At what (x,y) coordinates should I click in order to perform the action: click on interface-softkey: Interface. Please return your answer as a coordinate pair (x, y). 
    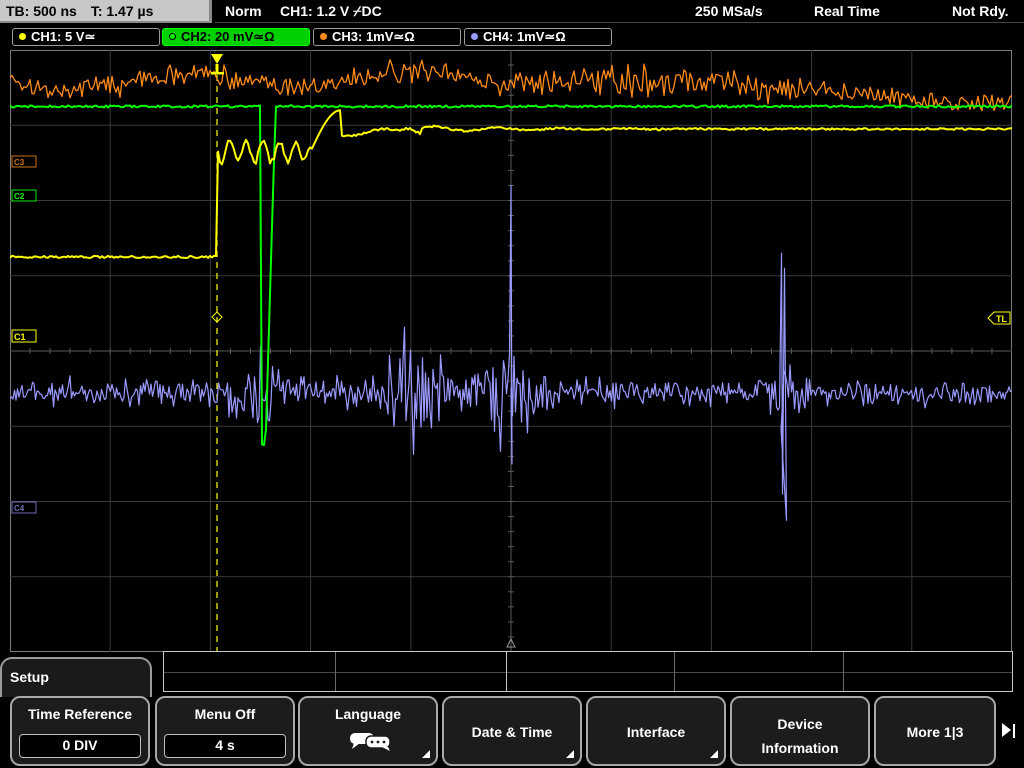
    Looking at the image, I should click on (656, 731).